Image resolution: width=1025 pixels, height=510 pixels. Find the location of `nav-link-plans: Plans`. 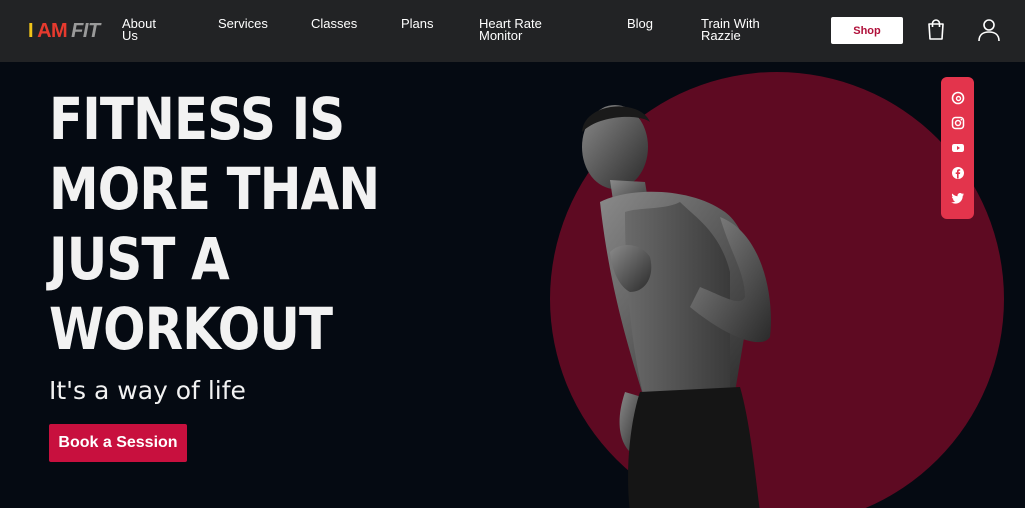

nav-link-plans: Plans is located at coordinates (446, 23).